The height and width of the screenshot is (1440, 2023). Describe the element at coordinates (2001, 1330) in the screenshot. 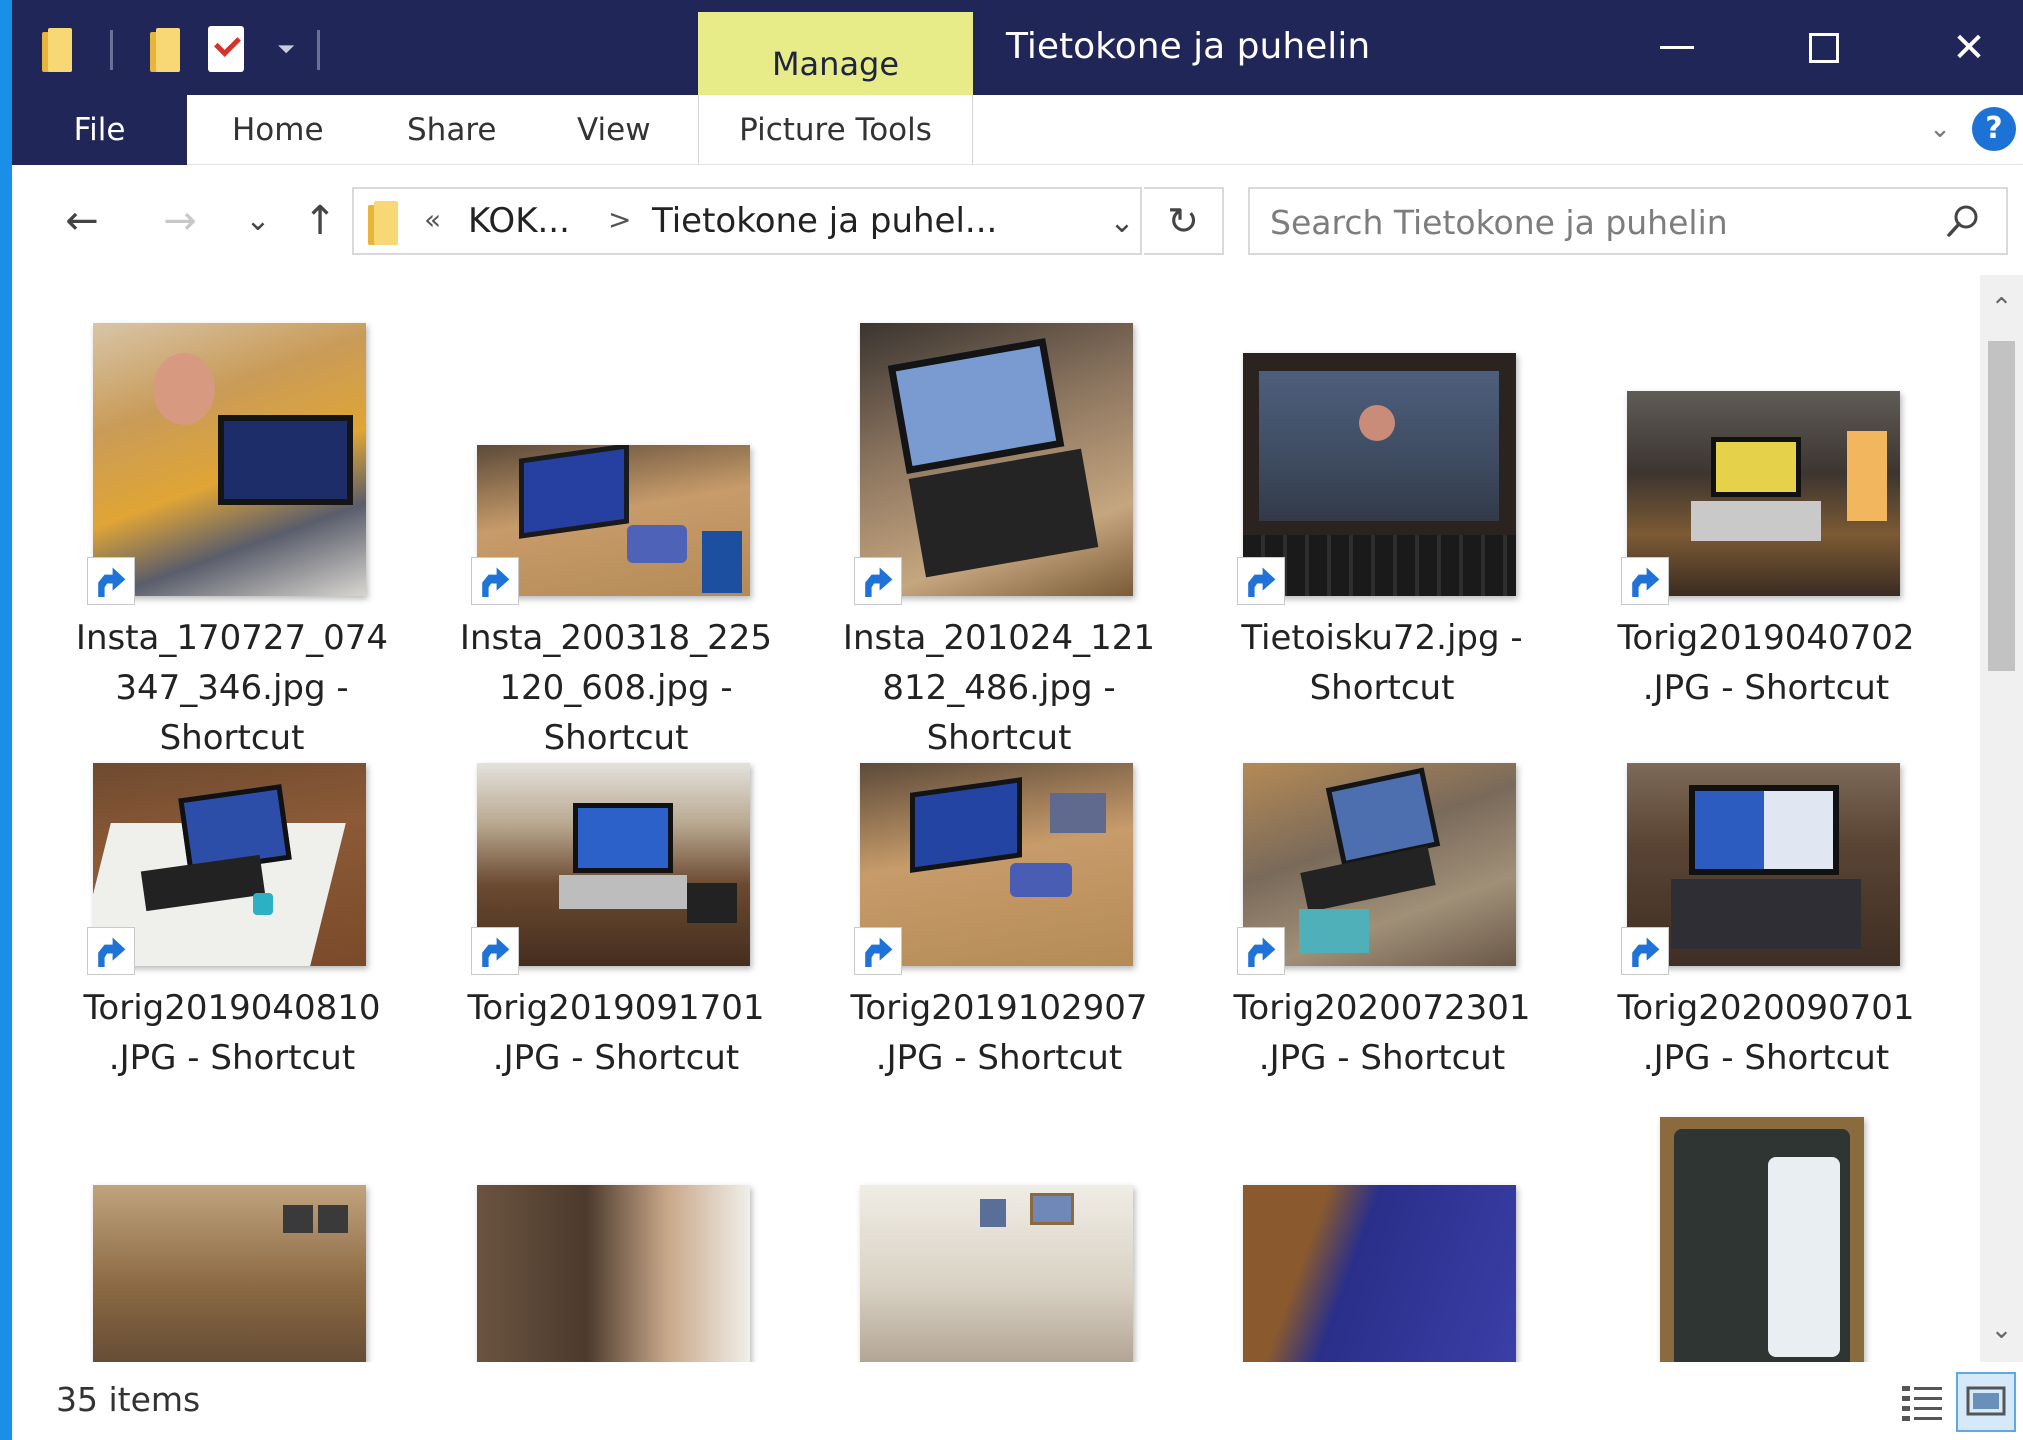

I see `scroll-down-chevron-icon: ⌄` at that location.